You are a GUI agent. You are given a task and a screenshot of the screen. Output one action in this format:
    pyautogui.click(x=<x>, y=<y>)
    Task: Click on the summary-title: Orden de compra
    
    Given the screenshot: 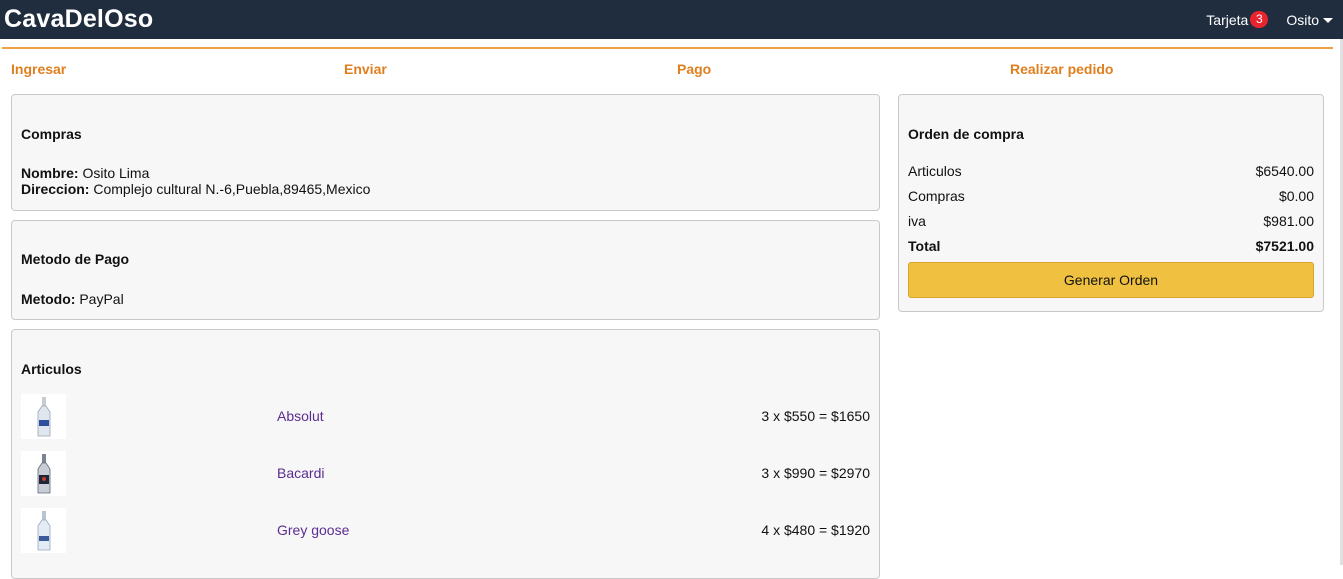 What is the action you would take?
    pyautogui.click(x=966, y=134)
    